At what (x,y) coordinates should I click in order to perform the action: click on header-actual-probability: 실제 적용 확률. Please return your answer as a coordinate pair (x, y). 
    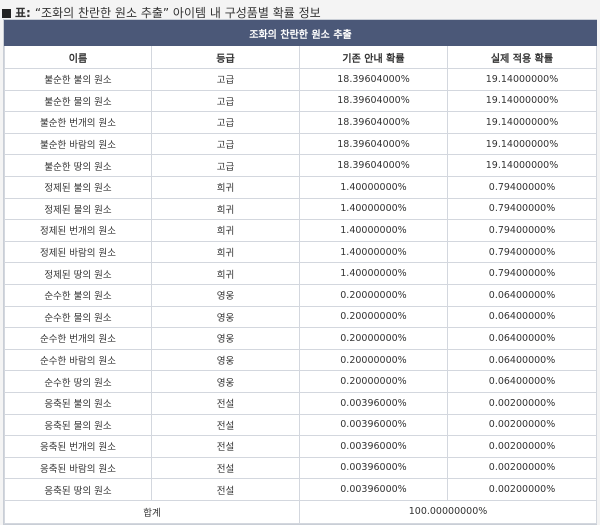
    Looking at the image, I should click on (522, 57).